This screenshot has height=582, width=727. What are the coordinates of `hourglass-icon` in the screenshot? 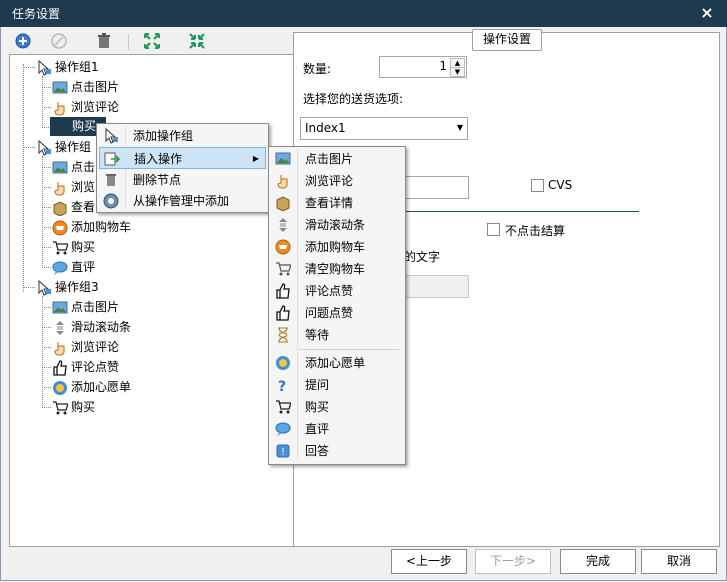 It's located at (283, 335).